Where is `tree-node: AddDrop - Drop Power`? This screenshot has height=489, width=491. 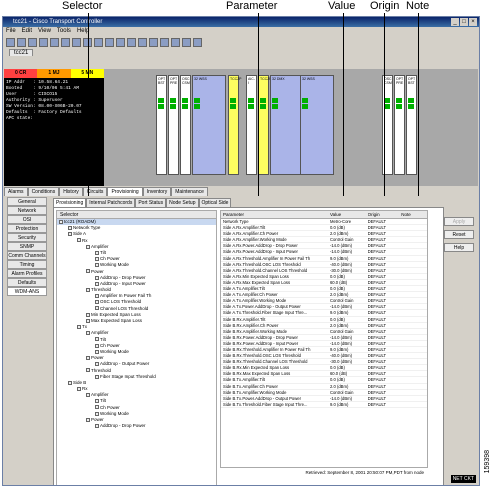
tree-node: AddDrop - Drop Power is located at coordinates (136, 426).